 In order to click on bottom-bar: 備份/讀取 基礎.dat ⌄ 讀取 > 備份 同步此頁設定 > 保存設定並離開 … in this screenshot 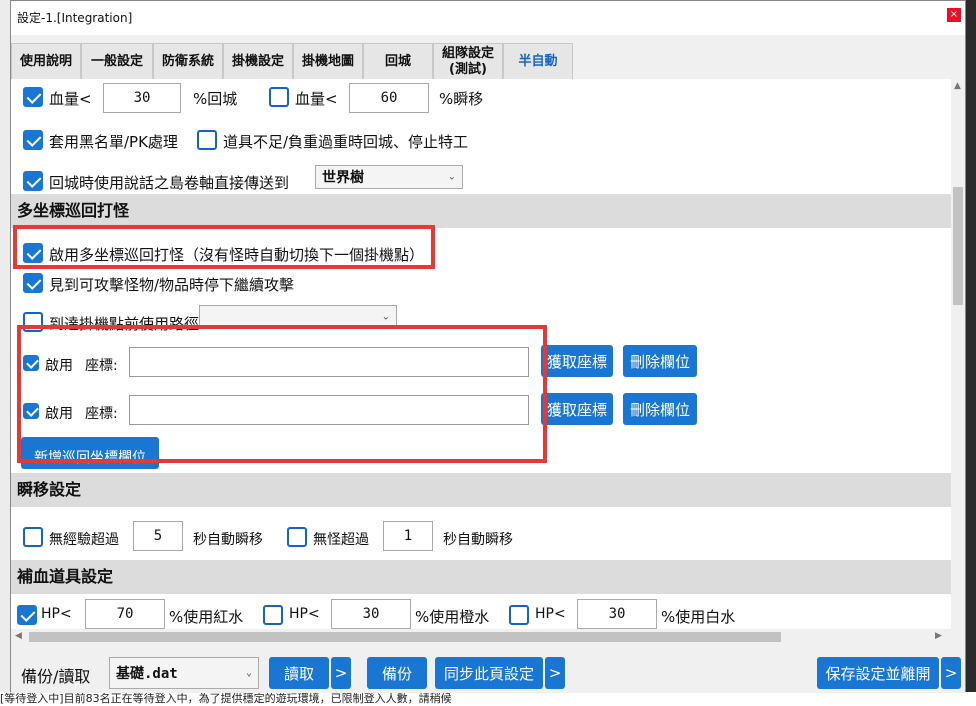, I will do `click(488, 669)`.